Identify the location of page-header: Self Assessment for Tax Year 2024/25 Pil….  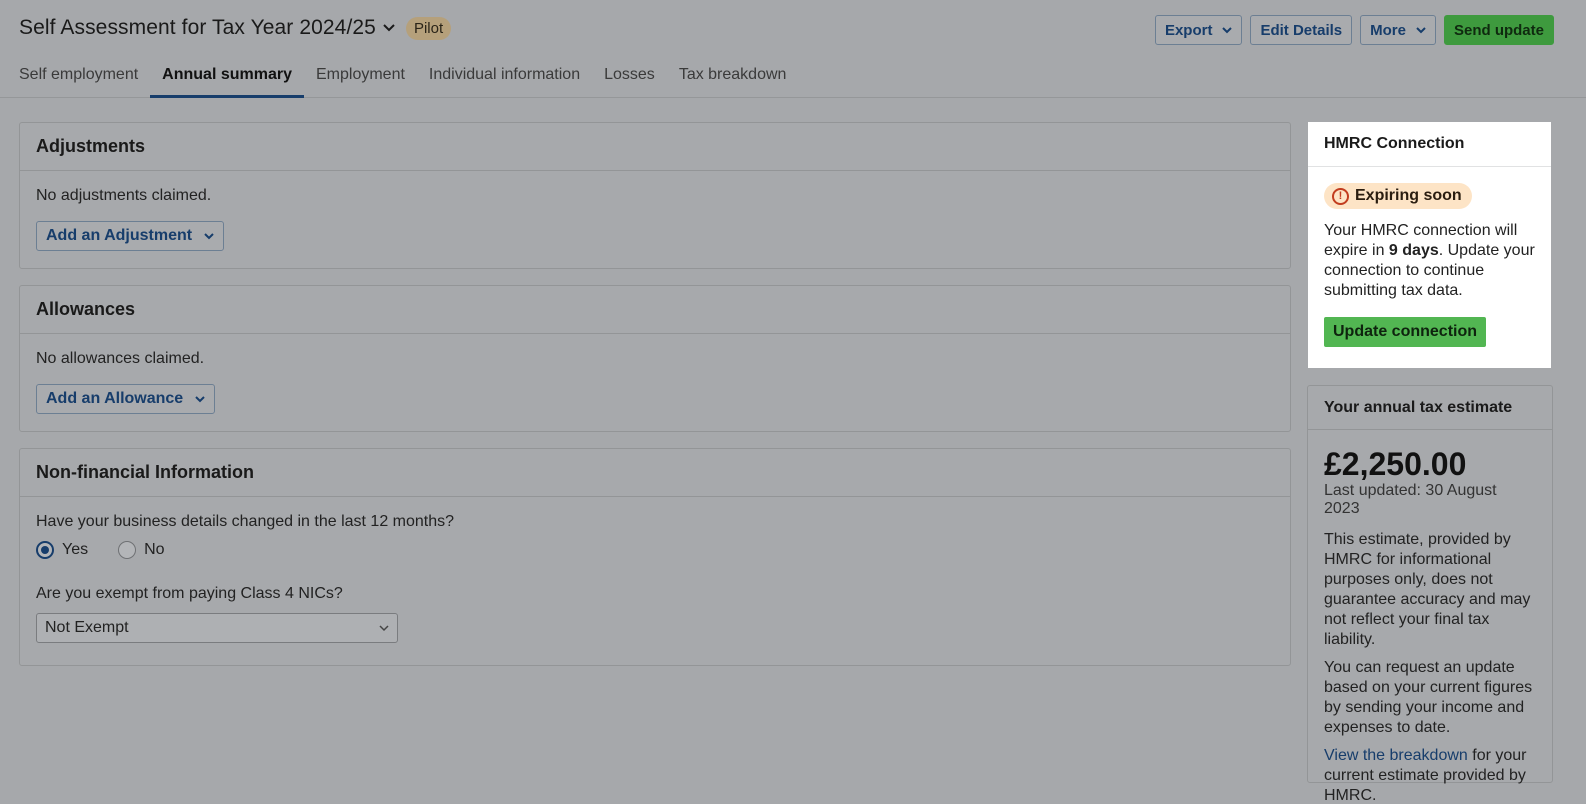
(793, 49).